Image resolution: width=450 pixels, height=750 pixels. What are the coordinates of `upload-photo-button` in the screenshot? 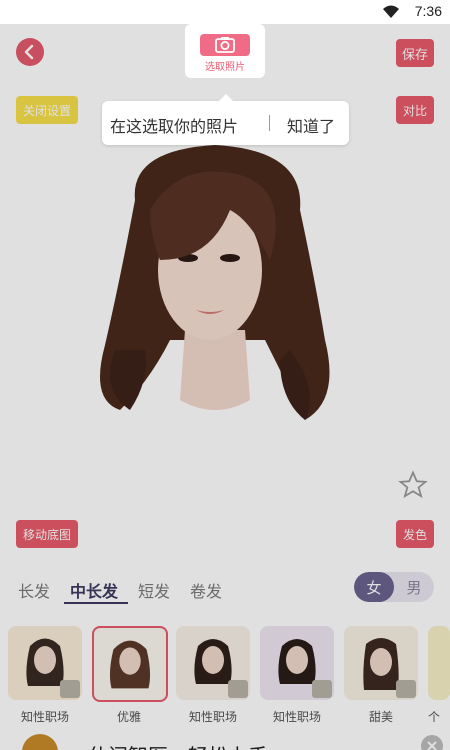 It's located at (225, 45).